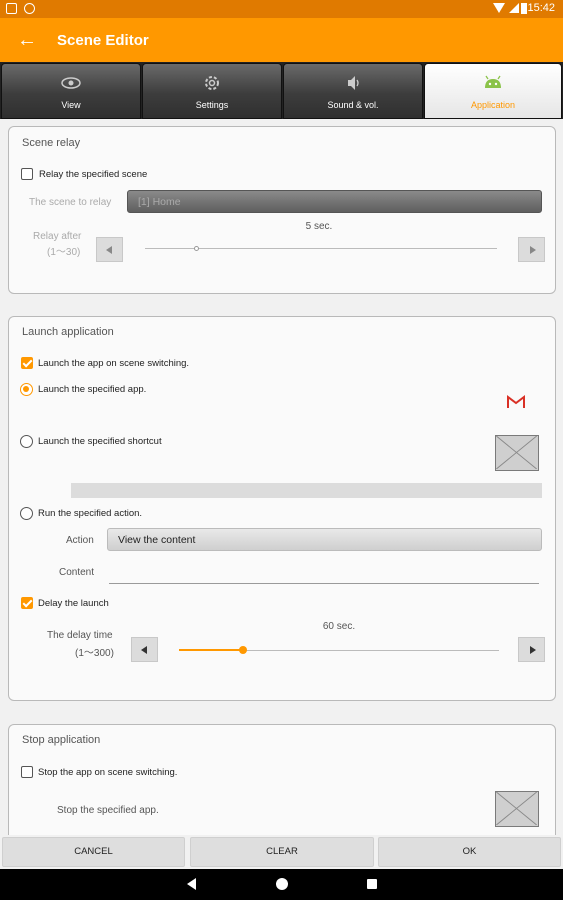  I want to click on action-select: View the content, so click(324, 539).